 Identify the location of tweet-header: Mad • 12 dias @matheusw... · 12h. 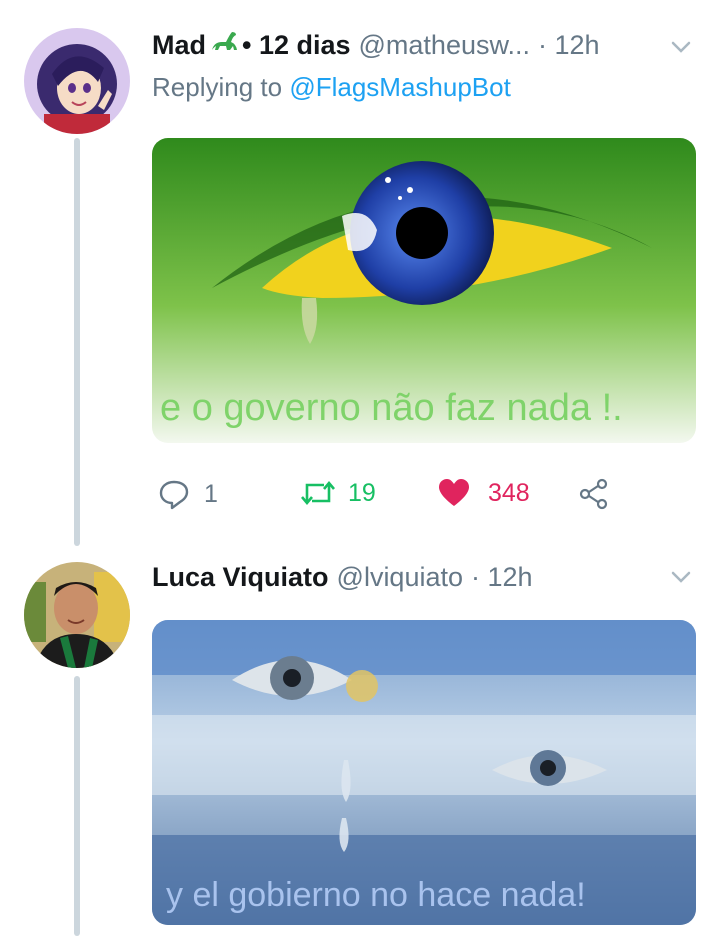
(376, 45).